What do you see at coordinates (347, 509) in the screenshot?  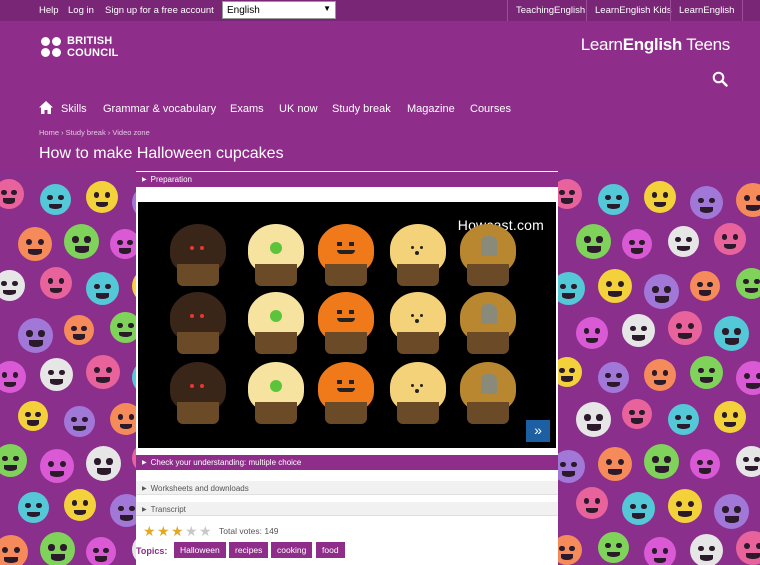 I see `transcript-toggle: ▶ Transcript` at bounding box center [347, 509].